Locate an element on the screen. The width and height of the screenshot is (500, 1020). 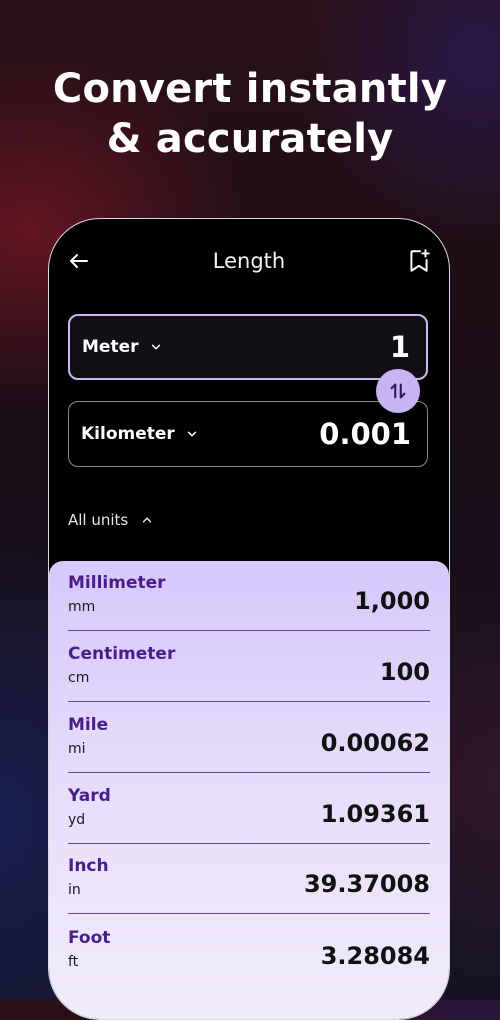
list-item: Millimeter mm 1,000 is located at coordinates (249, 596).